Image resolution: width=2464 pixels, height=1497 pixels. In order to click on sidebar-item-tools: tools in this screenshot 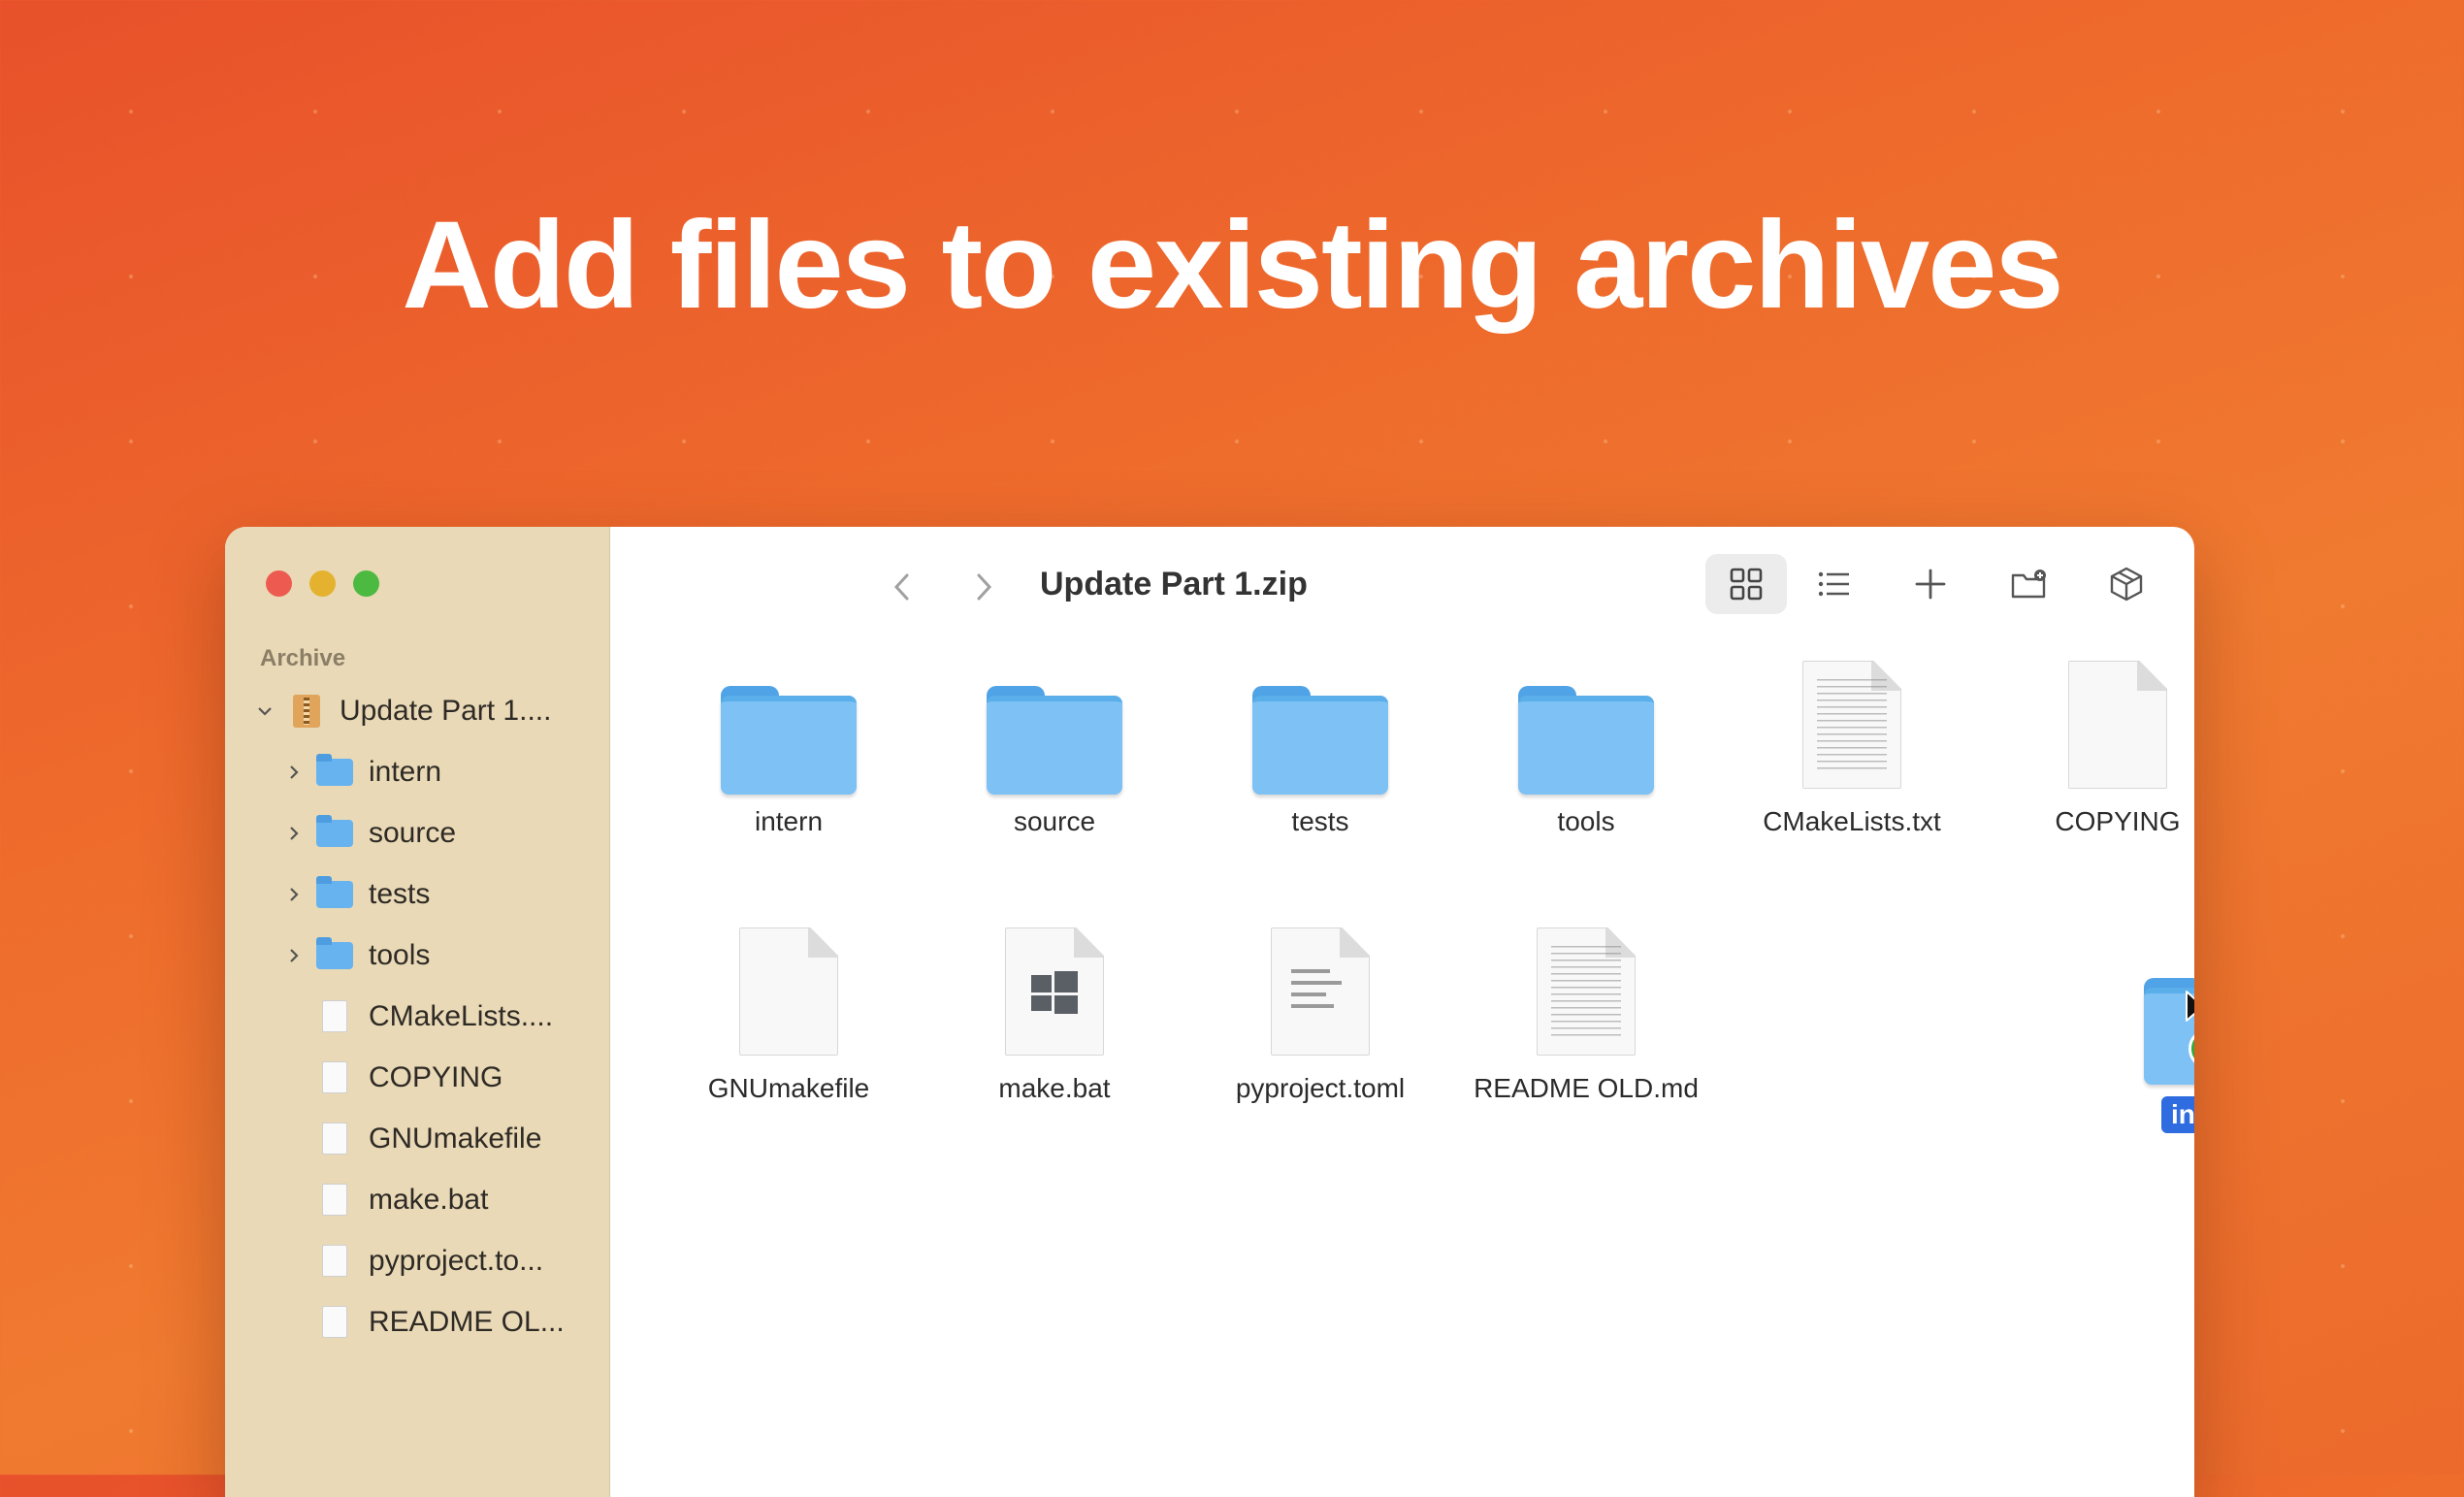, I will do `click(417, 955)`.